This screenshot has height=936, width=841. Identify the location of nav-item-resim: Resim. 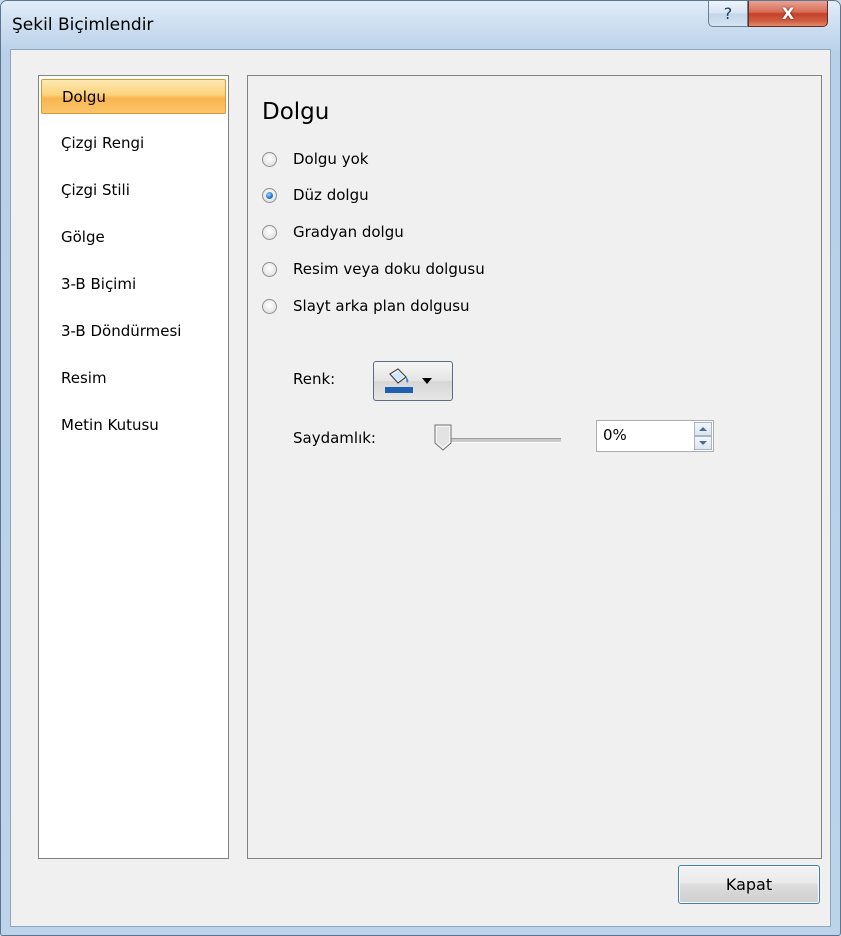
(133, 378).